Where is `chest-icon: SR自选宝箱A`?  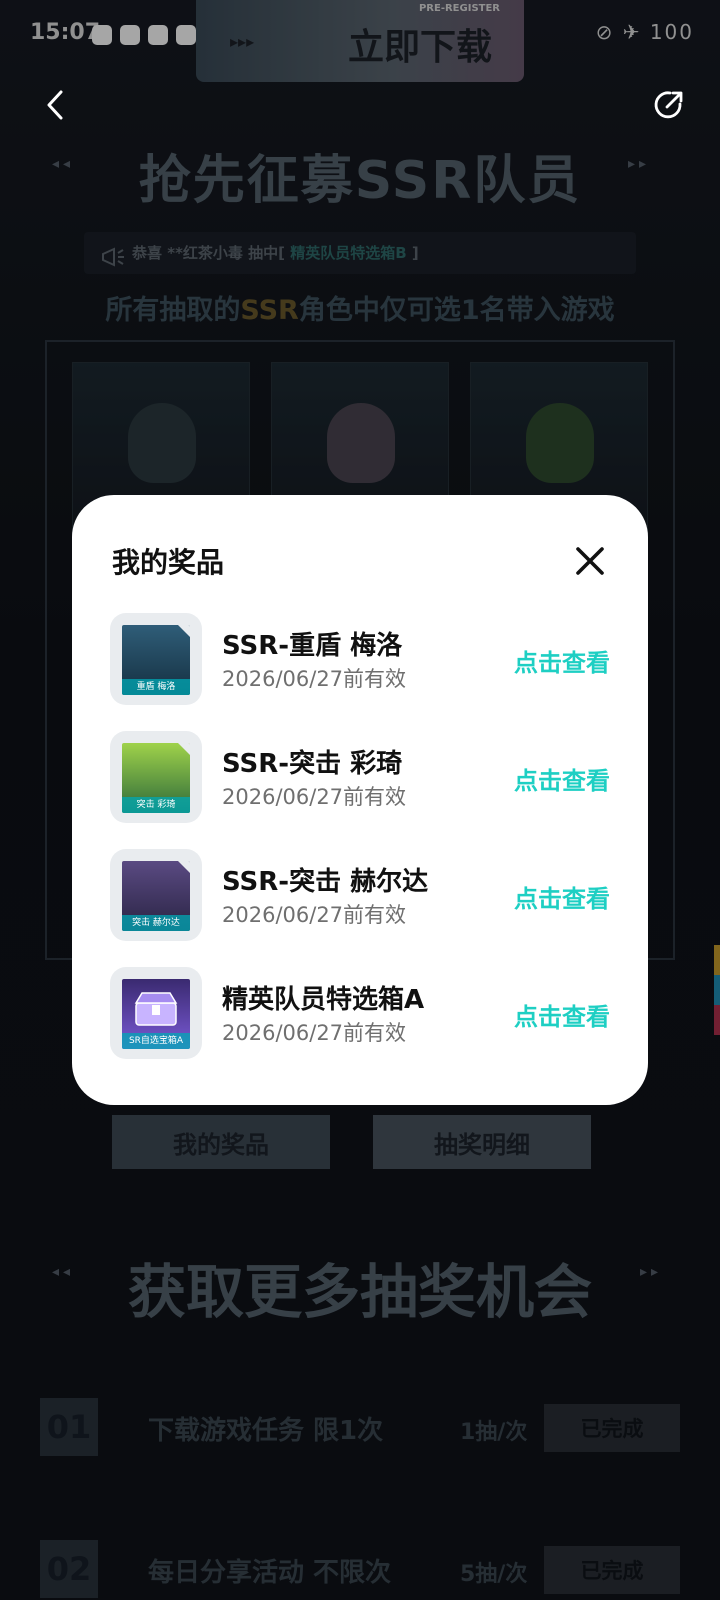 chest-icon: SR自选宝箱A is located at coordinates (156, 1014).